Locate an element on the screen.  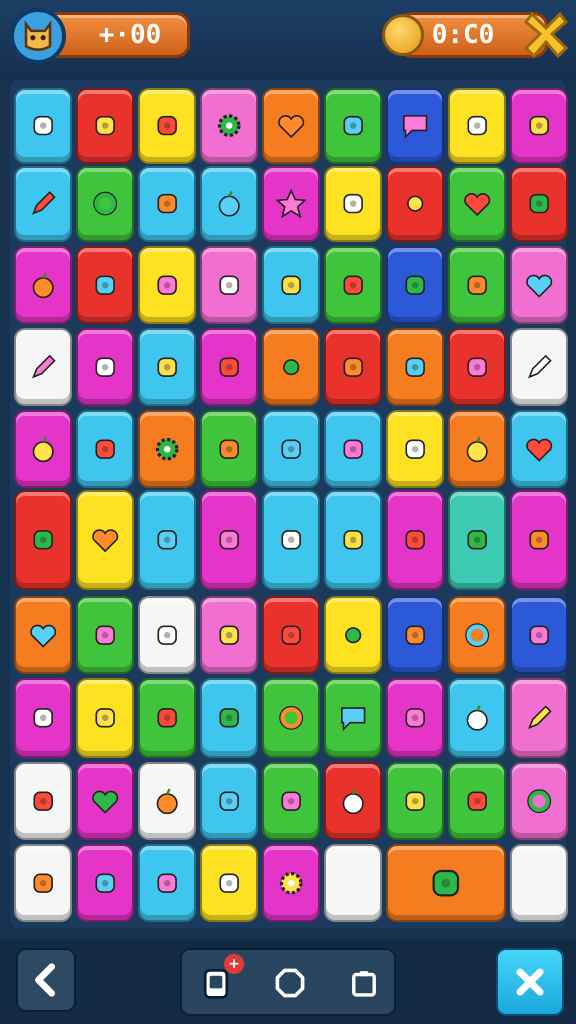
hint-button: + is located at coordinates (217, 982).